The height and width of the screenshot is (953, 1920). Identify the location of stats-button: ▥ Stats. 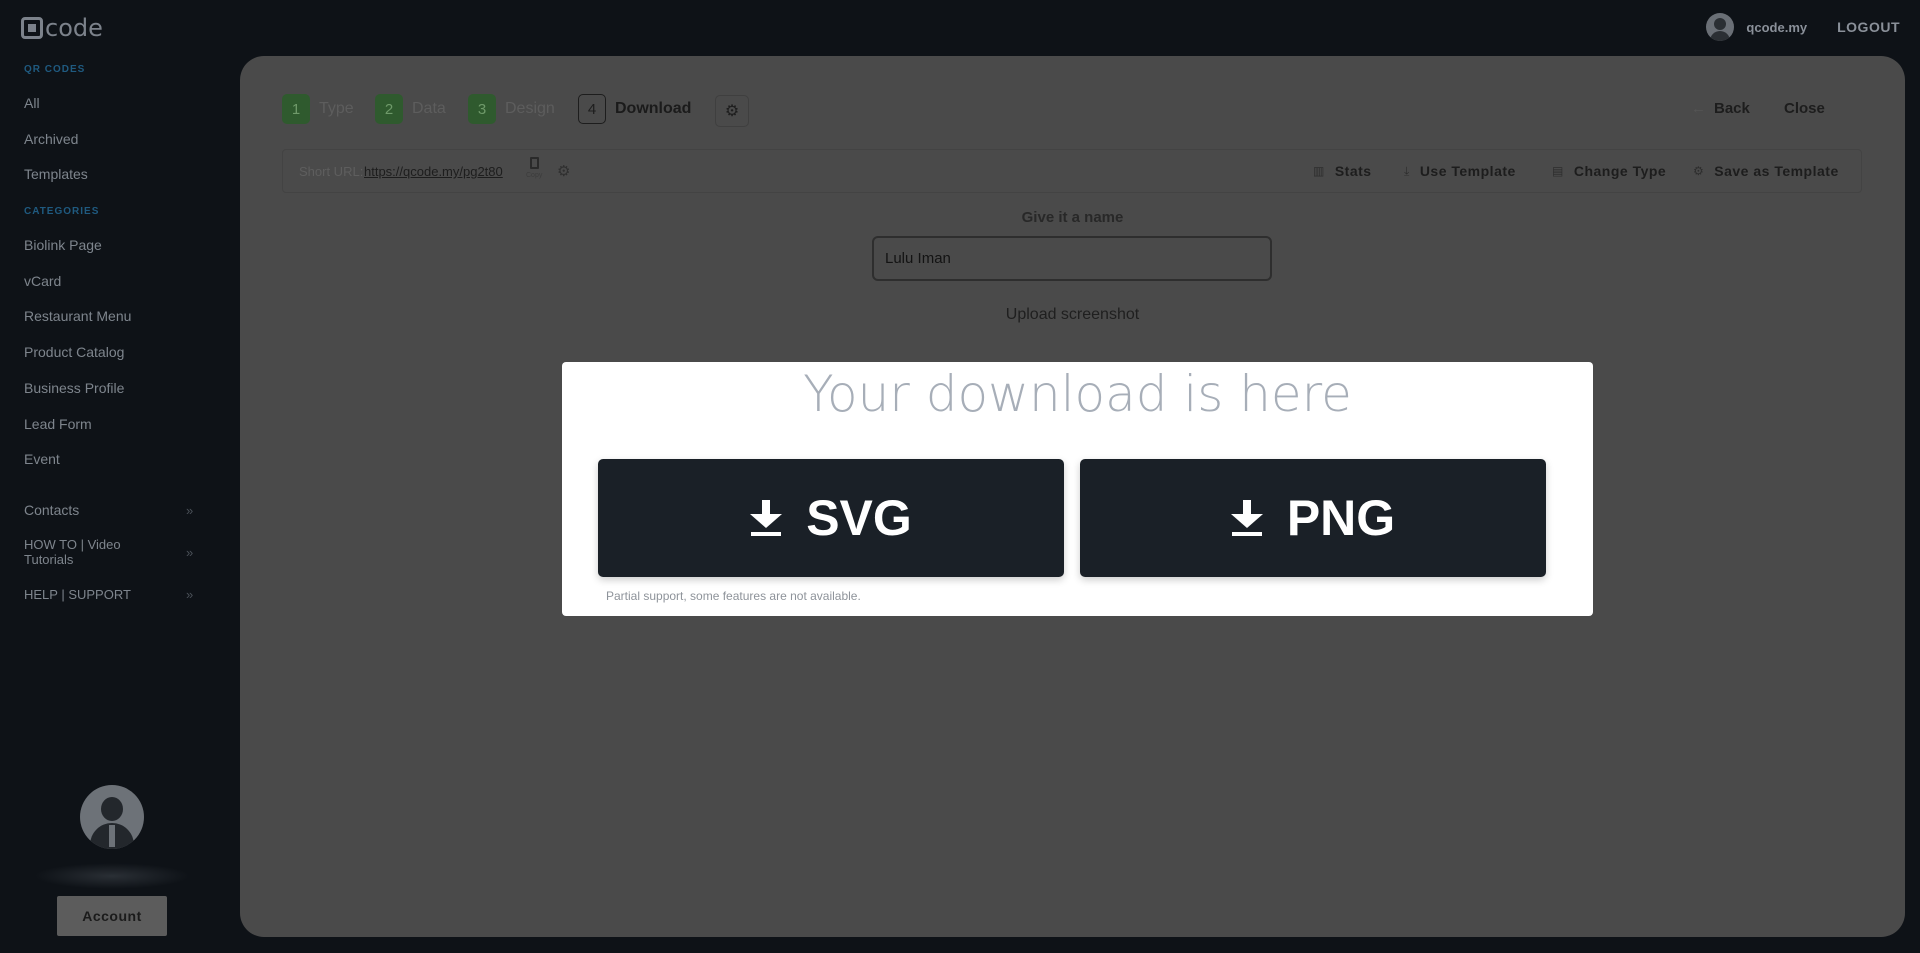
(1342, 171).